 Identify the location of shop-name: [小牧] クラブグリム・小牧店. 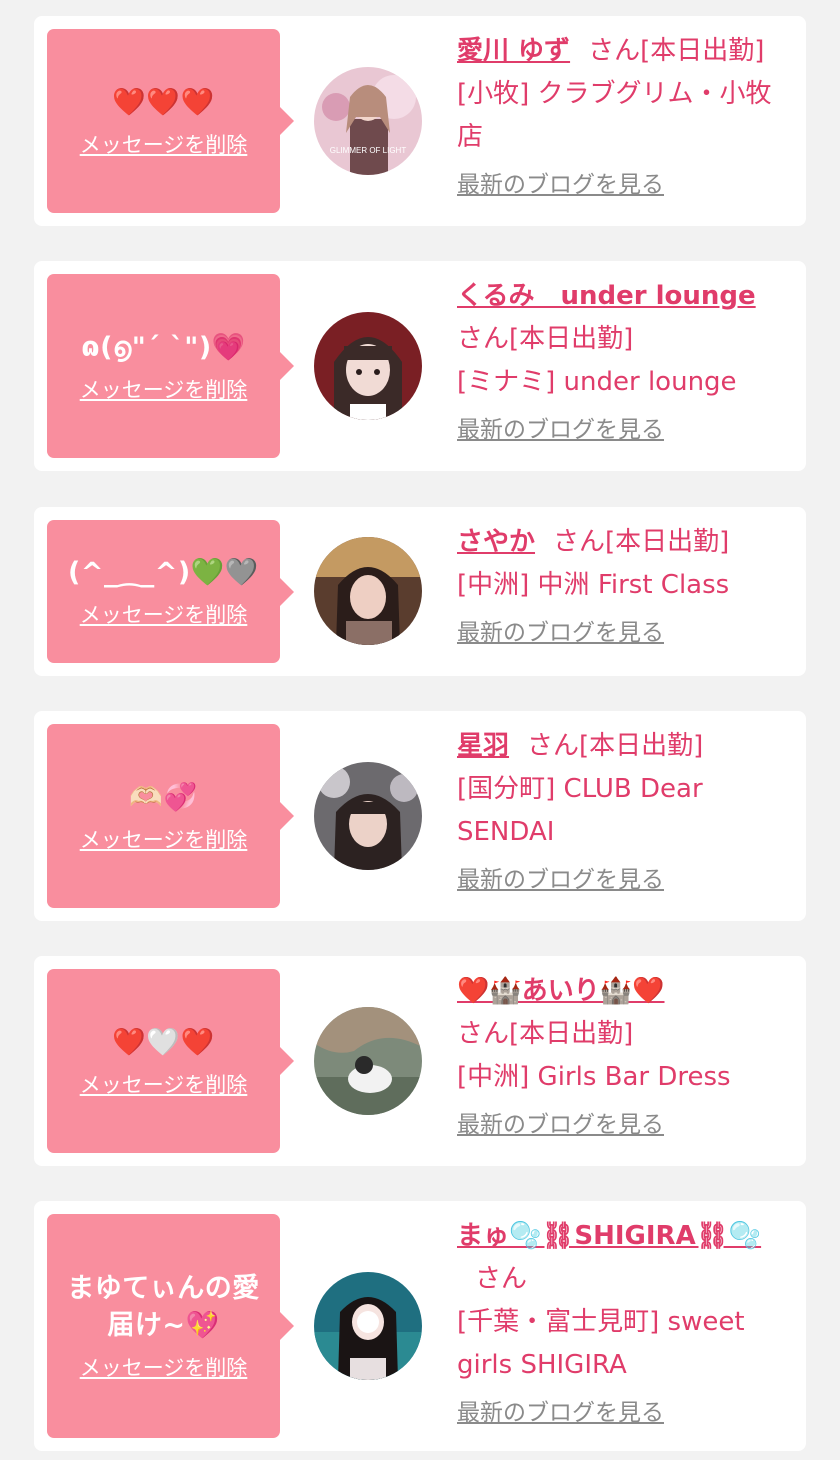
(614, 115).